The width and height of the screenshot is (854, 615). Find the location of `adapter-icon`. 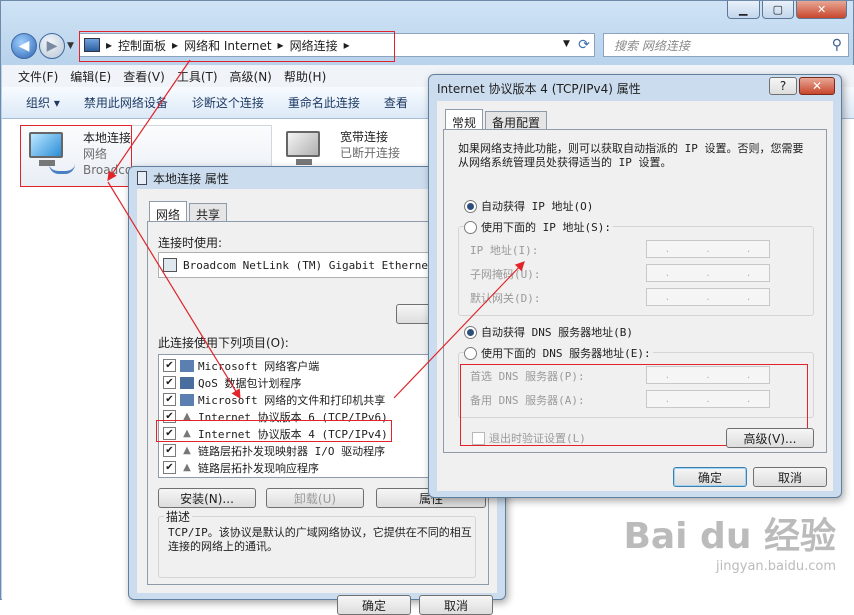

adapter-icon is located at coordinates (170, 265).